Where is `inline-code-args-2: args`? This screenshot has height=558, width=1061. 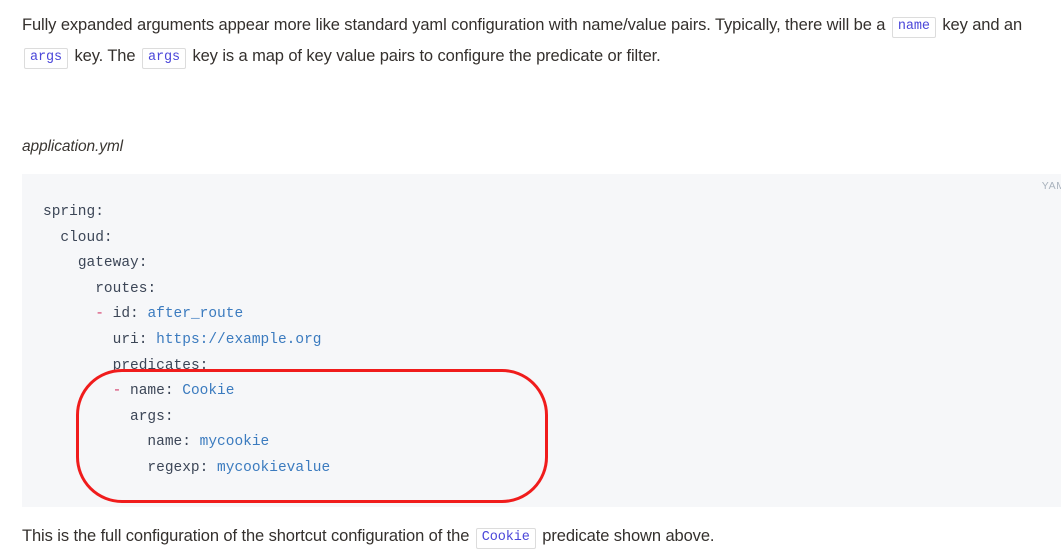
inline-code-args-2: args is located at coordinates (163, 58).